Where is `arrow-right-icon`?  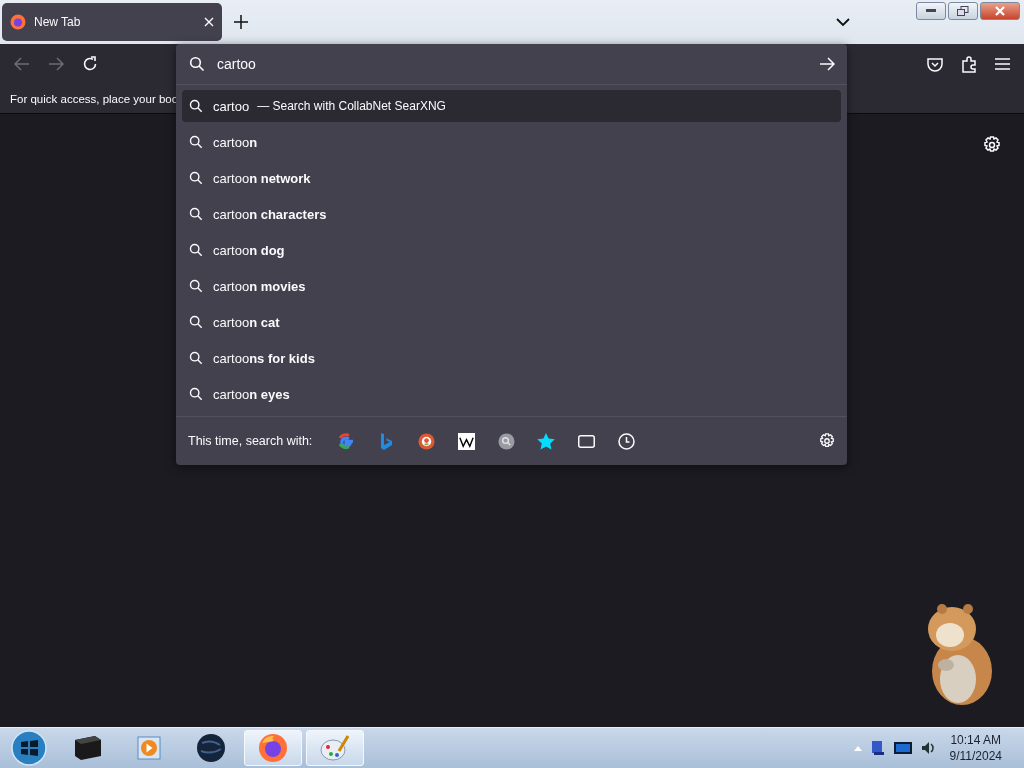 arrow-right-icon is located at coordinates (827, 64).